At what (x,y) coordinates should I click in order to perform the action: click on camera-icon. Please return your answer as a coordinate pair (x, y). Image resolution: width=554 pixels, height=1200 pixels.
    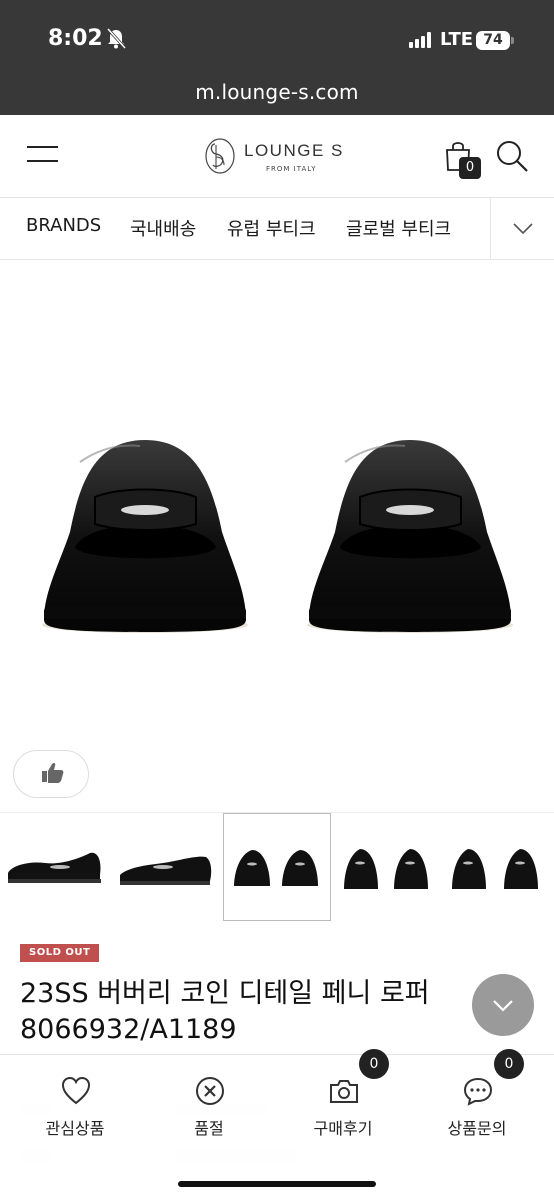
    Looking at the image, I should click on (344, 1091).